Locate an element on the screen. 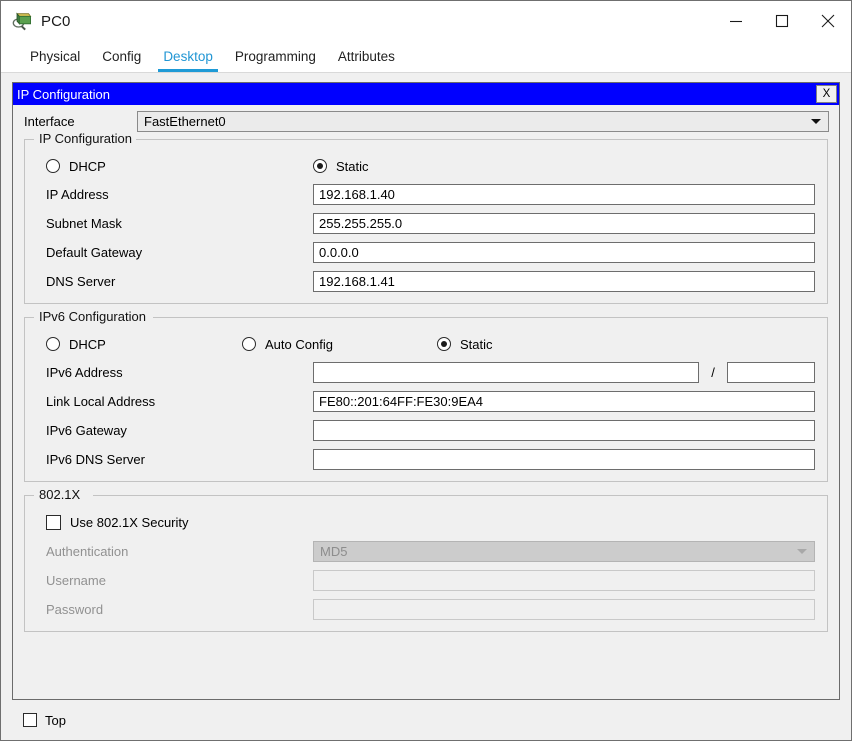 The width and height of the screenshot is (852, 741). subnet-mask-row: Subnet Mask 255.255.255.0 is located at coordinates (426, 223).